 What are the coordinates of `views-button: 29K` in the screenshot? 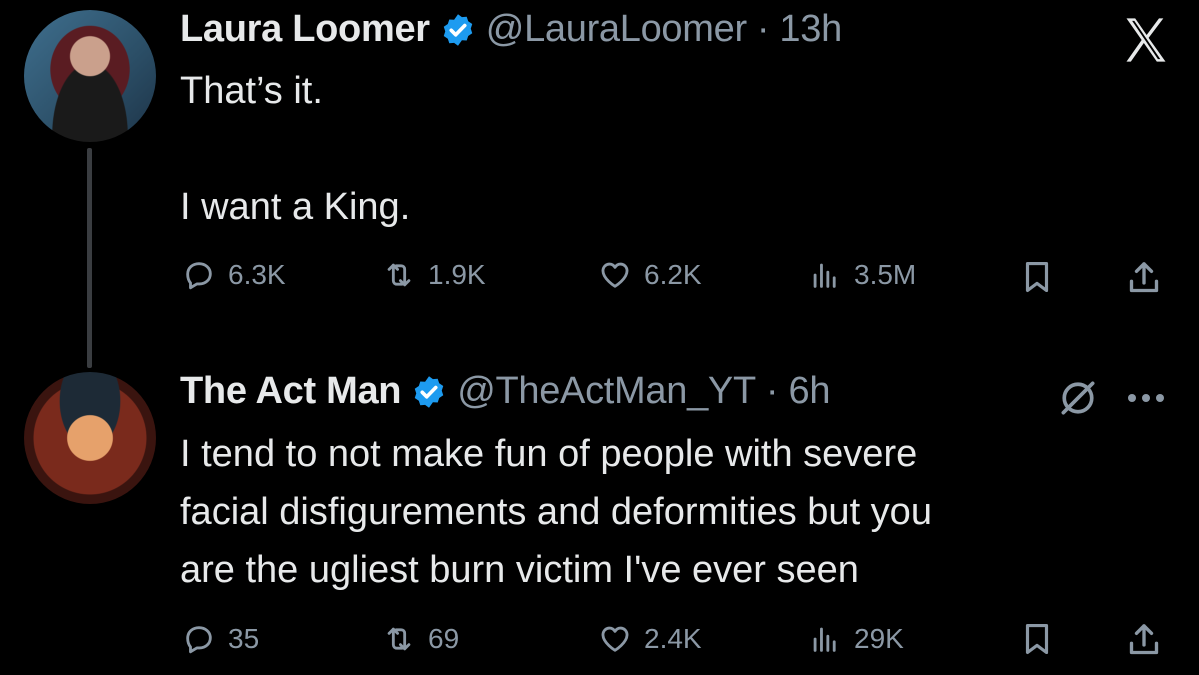 It's located at (856, 639).